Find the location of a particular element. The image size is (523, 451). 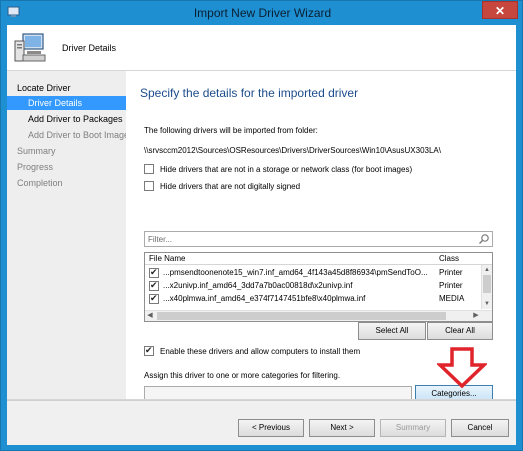

scroll-right-icon: ▶ is located at coordinates (476, 316).